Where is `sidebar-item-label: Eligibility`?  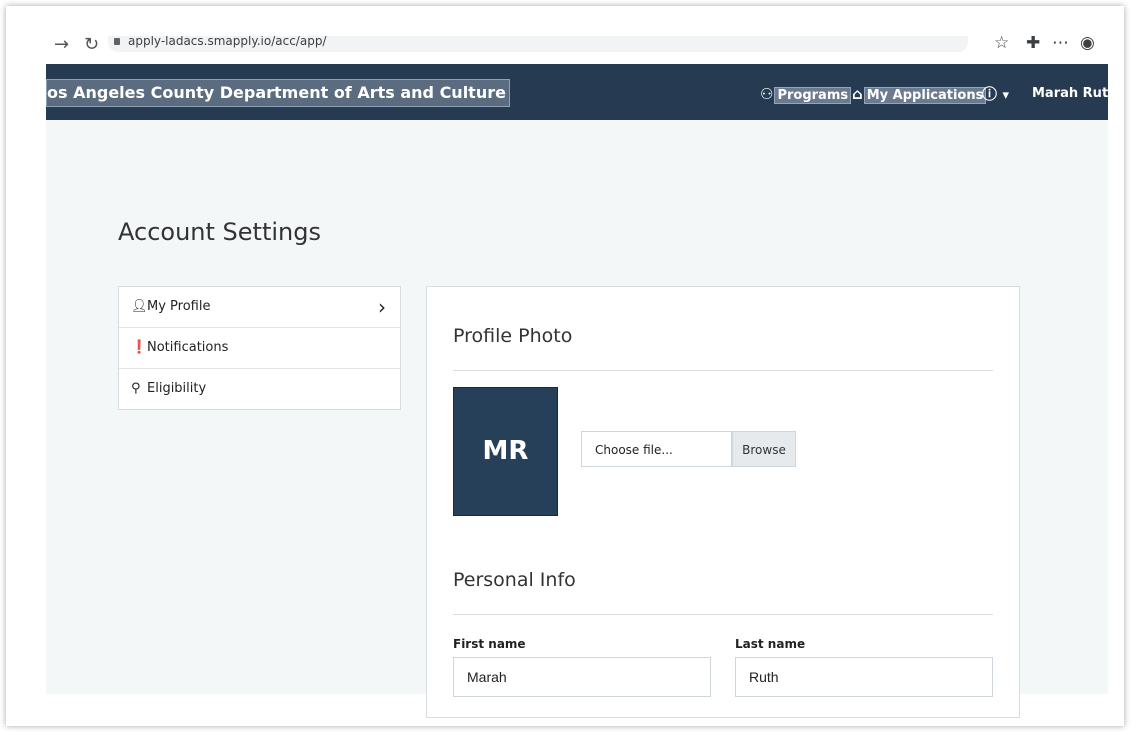
sidebar-item-label: Eligibility is located at coordinates (177, 388).